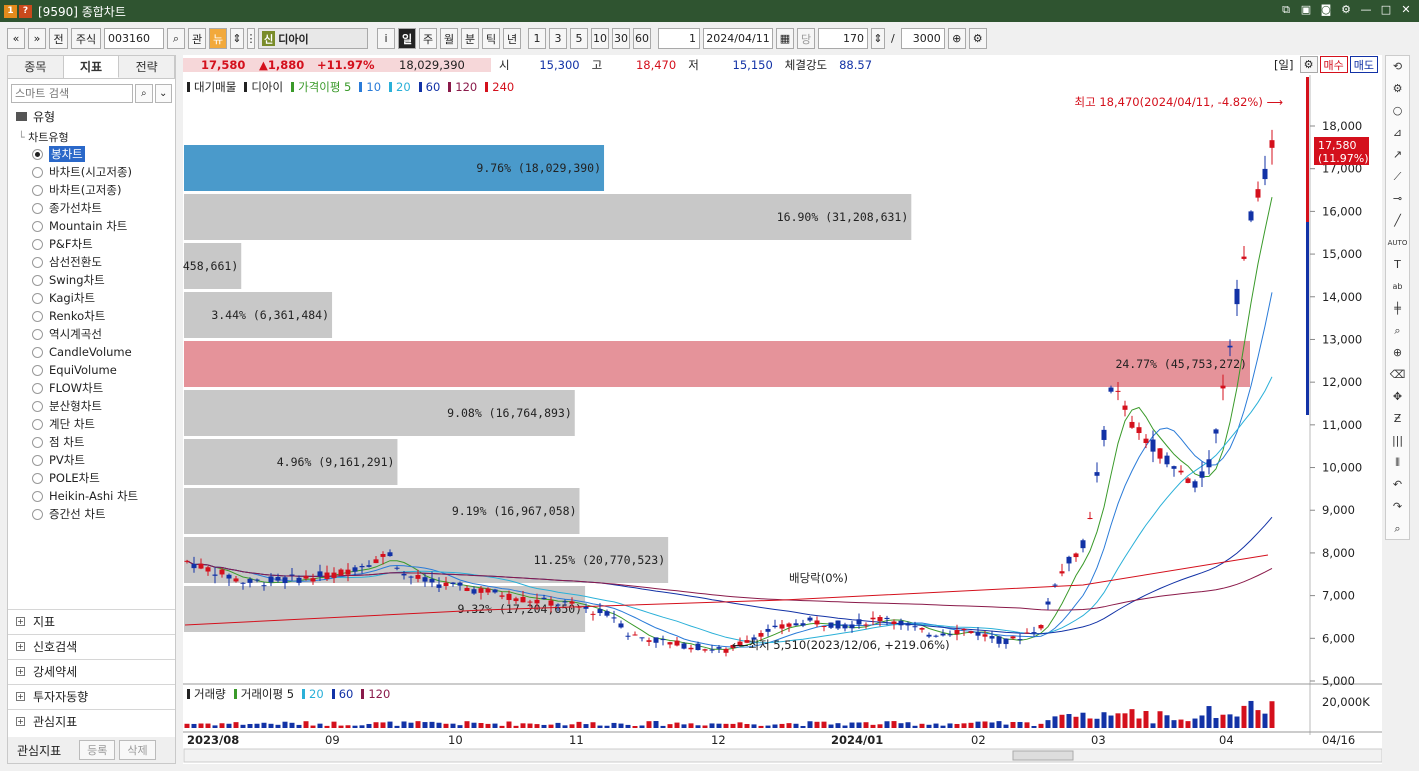  What do you see at coordinates (91, 406) in the screenshot?
I see `chart-type-option: 분산형차트` at bounding box center [91, 406].